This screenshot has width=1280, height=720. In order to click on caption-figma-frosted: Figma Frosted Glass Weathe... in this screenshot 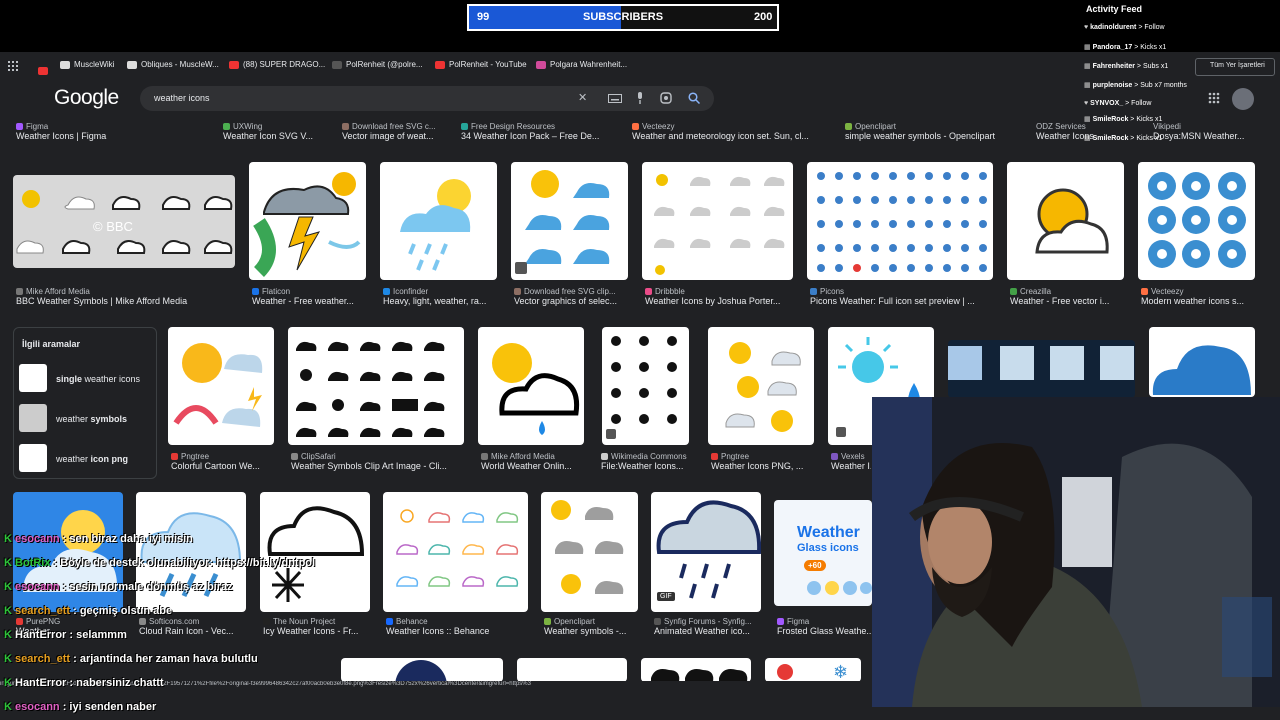, I will do `click(824, 626)`.